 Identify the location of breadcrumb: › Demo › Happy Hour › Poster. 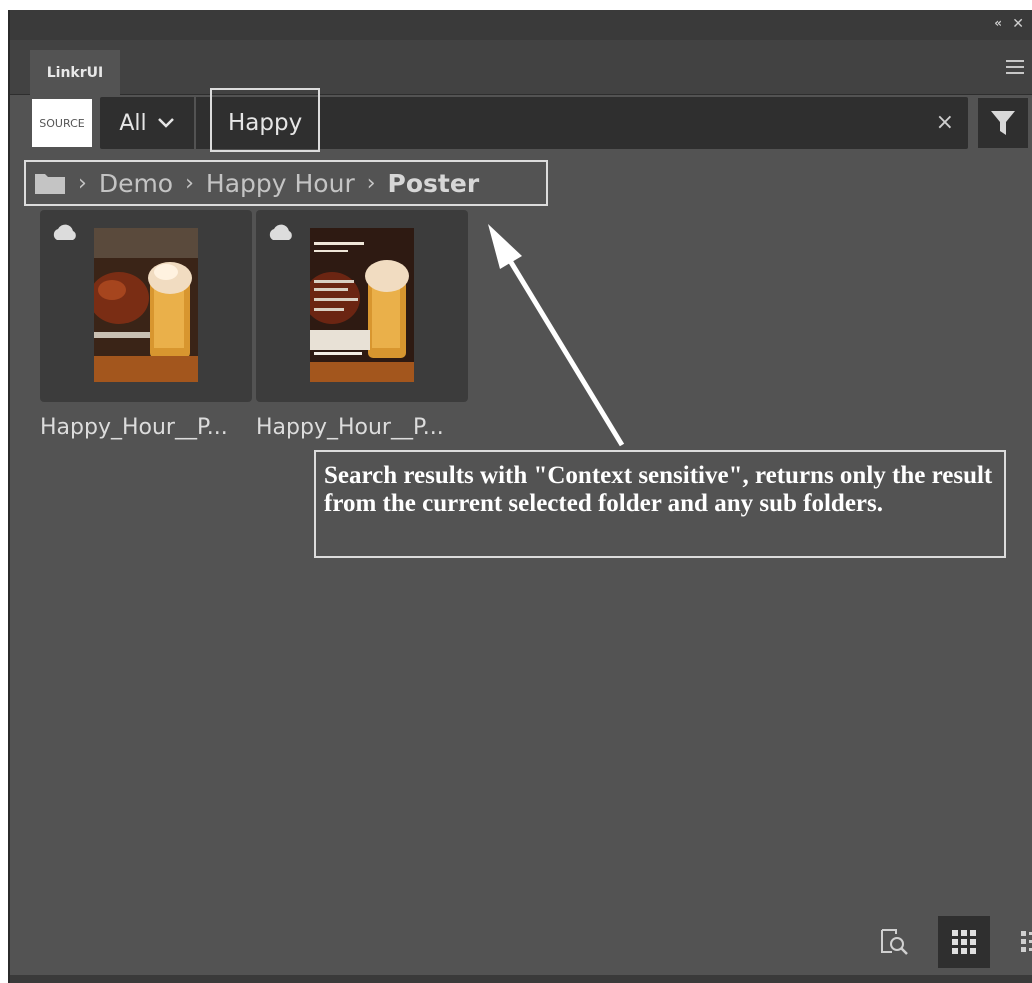
(256, 183).